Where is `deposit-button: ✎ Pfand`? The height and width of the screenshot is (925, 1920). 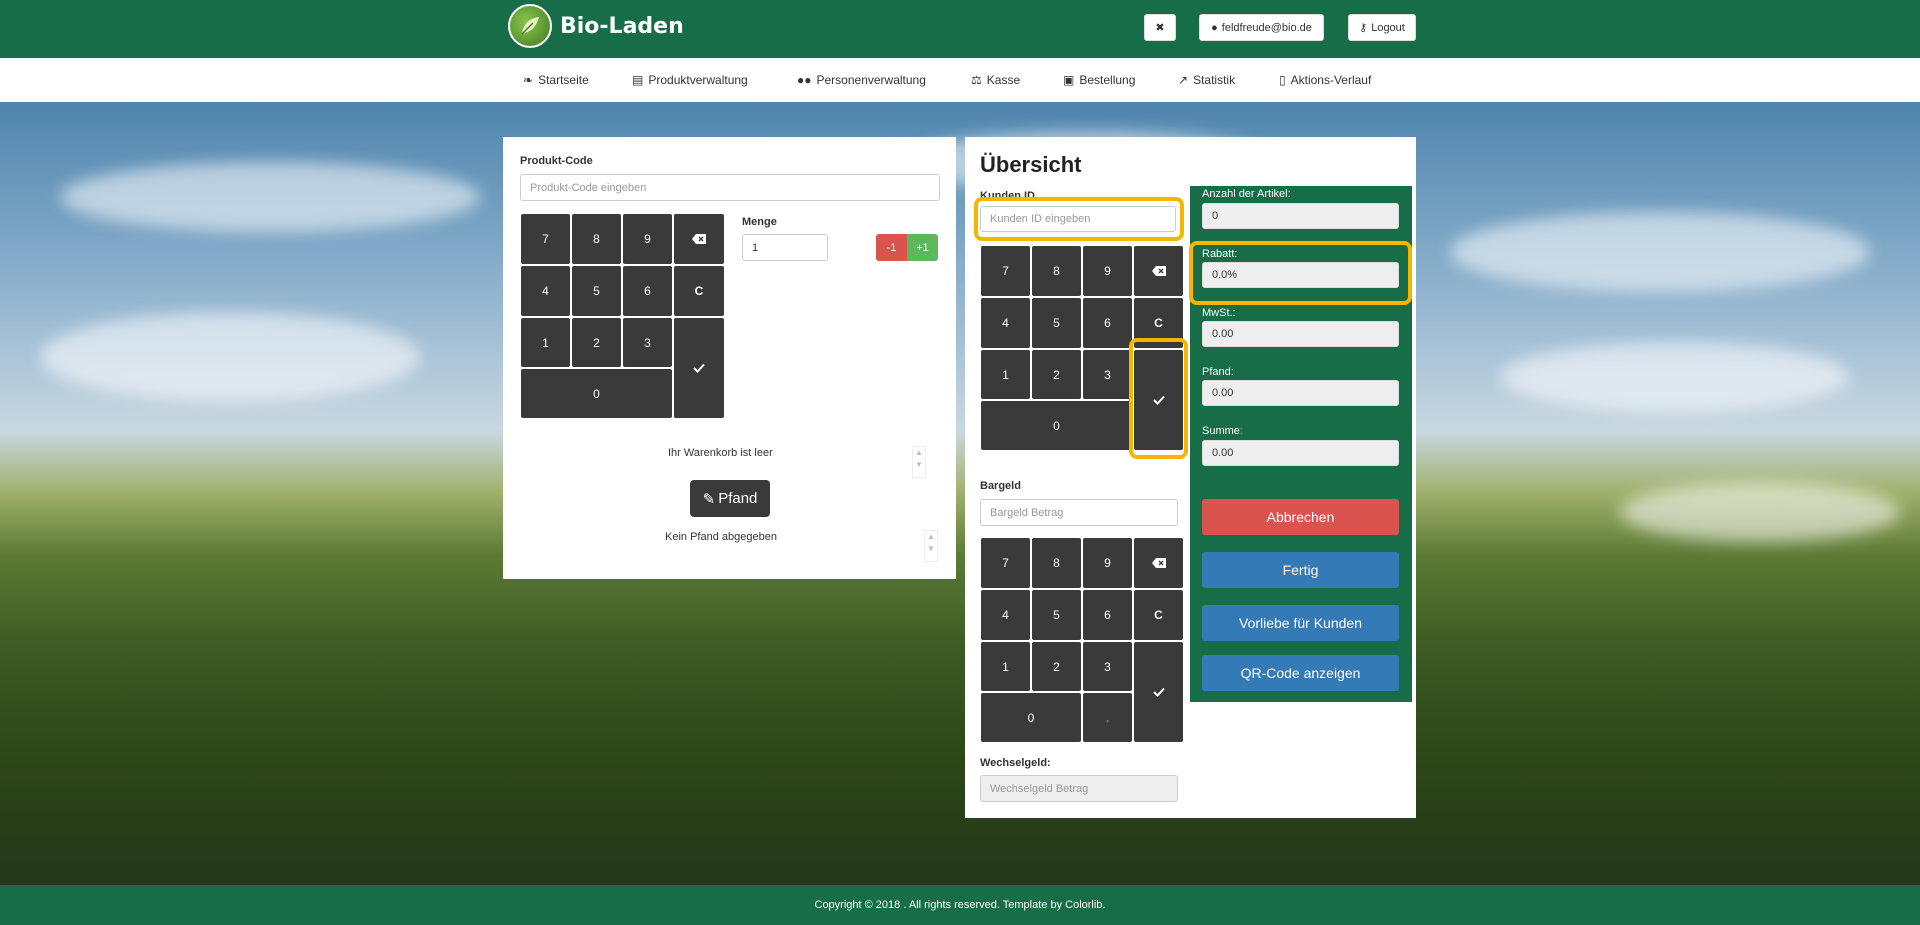 deposit-button: ✎ Pfand is located at coordinates (730, 498).